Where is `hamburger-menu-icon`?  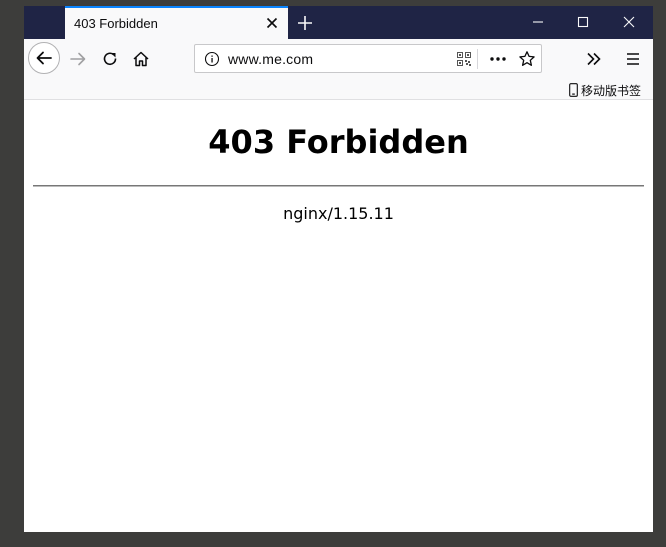
hamburger-menu-icon is located at coordinates (633, 59).